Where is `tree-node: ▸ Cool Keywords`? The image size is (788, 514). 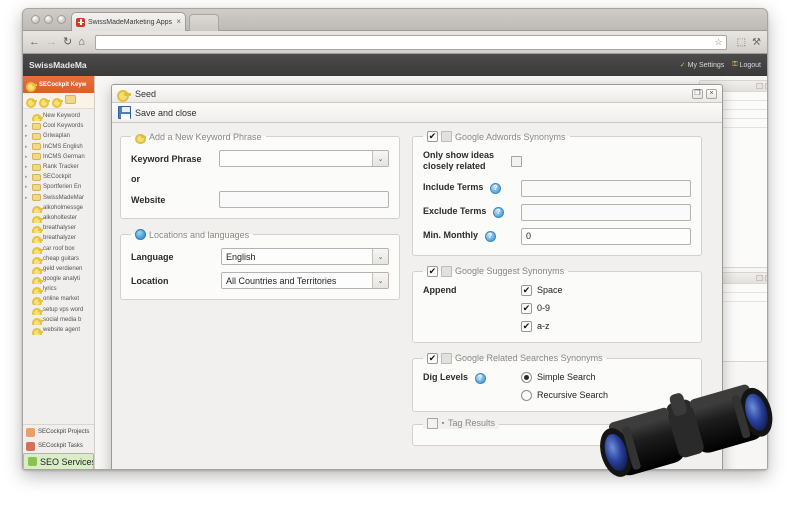 tree-node: ▸ Cool Keywords is located at coordinates (58, 126).